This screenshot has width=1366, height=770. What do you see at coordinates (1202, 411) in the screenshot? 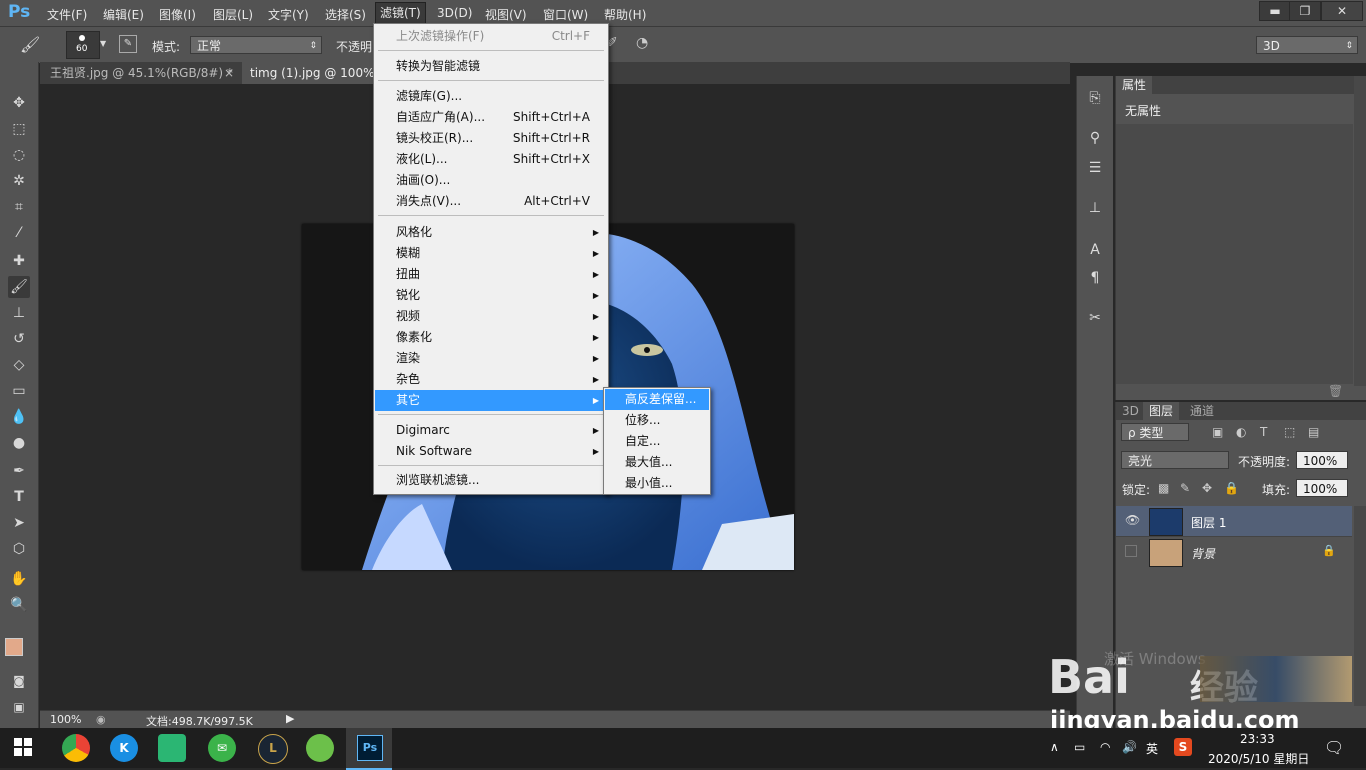
I see `tab-channels: 通道` at bounding box center [1202, 411].